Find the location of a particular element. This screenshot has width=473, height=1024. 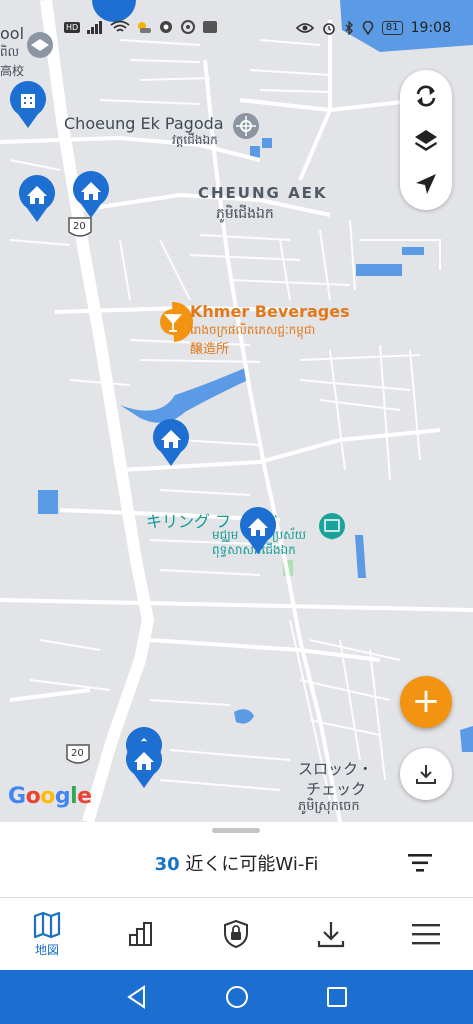

bottom-tab-bar: 地図 is located at coordinates (236, 934).